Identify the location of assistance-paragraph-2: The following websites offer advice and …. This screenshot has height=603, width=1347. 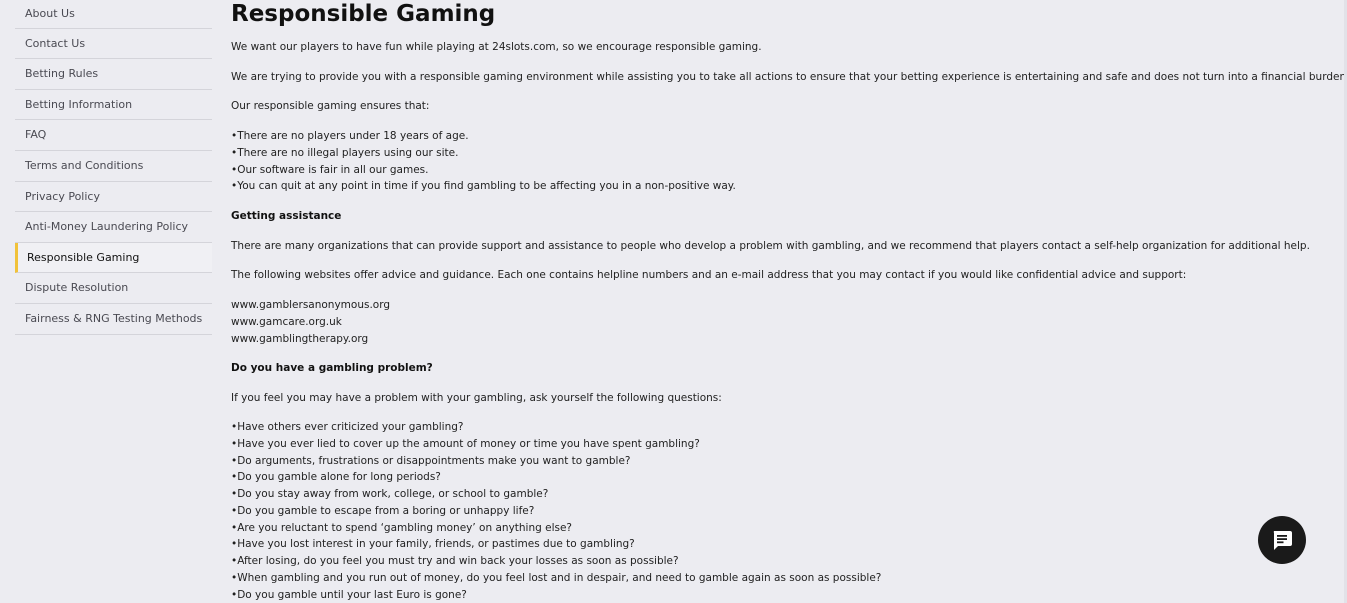
(709, 275).